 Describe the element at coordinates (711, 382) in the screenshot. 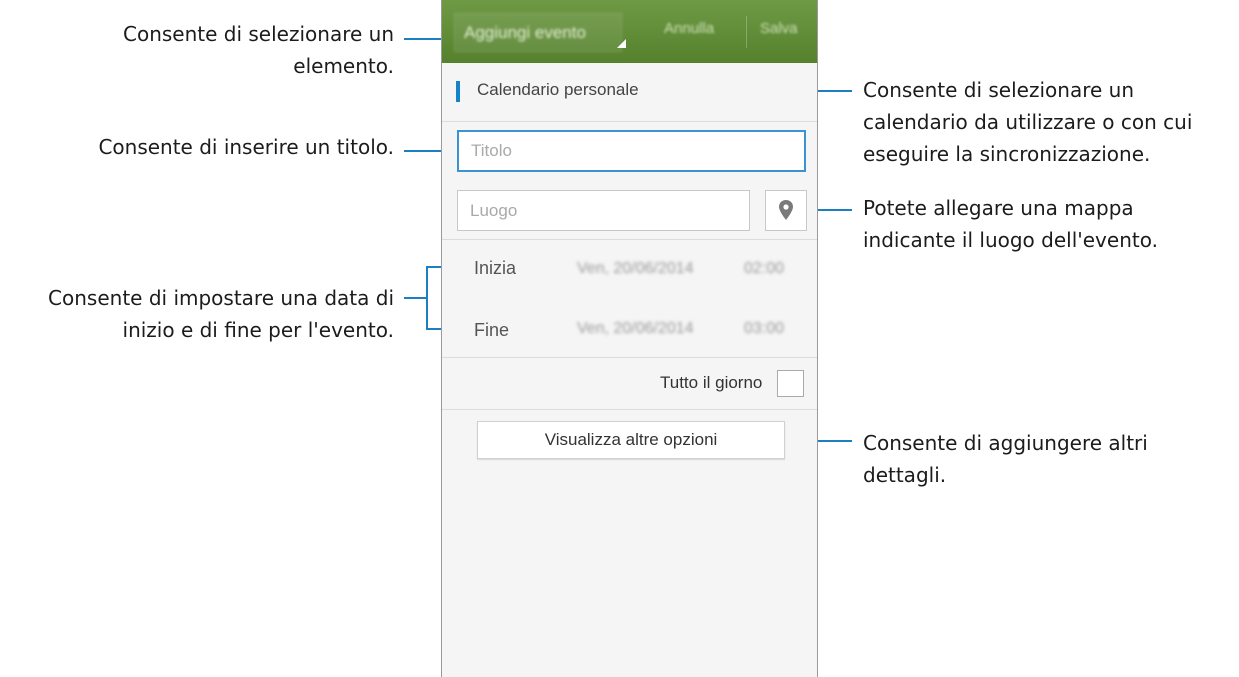

I see `all-day-label: Tutto il giorno` at that location.